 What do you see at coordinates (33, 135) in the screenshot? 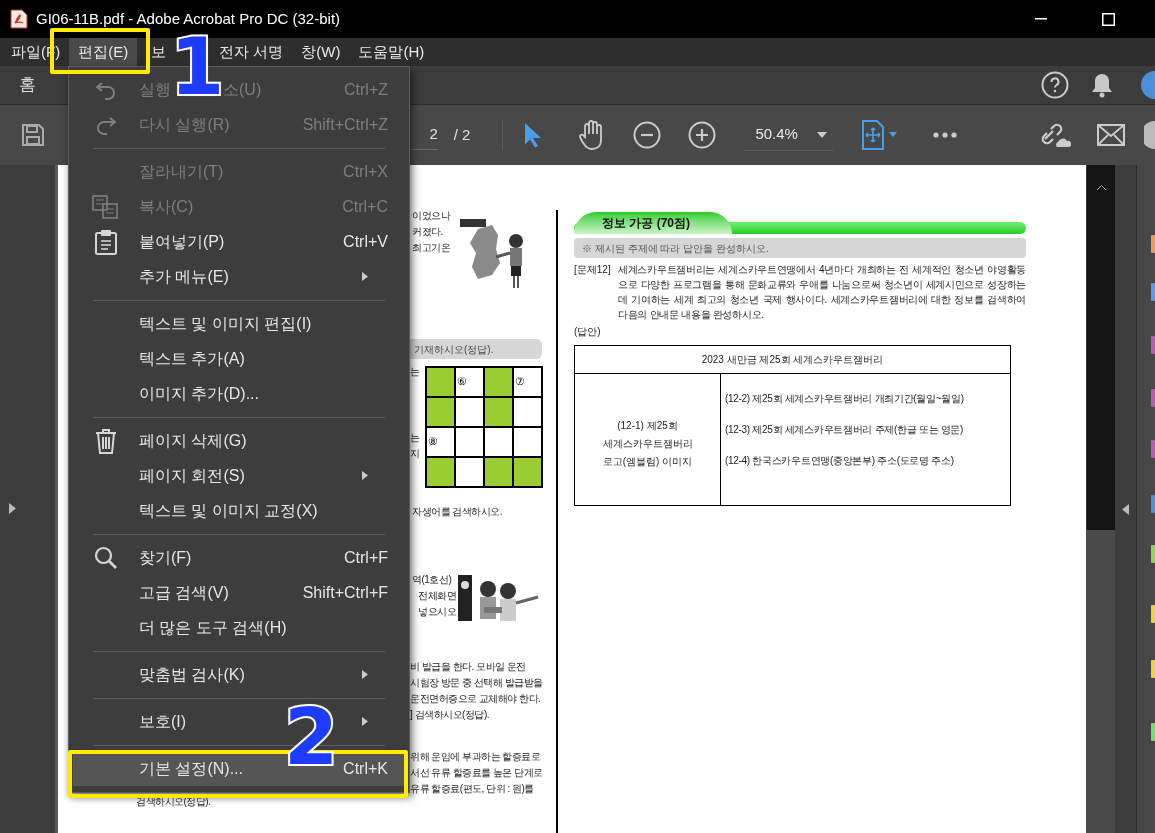
I see `save-icon` at bounding box center [33, 135].